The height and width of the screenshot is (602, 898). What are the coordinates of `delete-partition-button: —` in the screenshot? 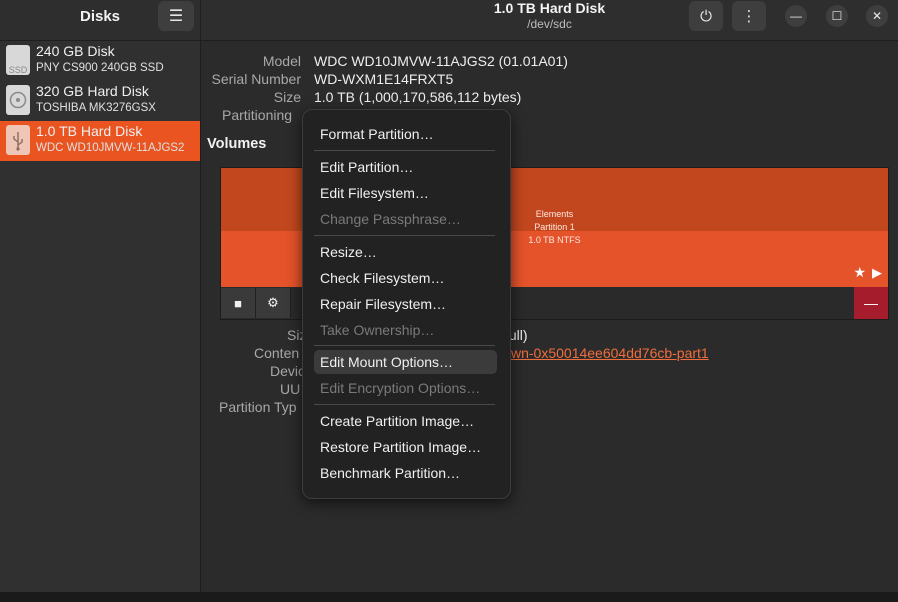 It's located at (871, 303).